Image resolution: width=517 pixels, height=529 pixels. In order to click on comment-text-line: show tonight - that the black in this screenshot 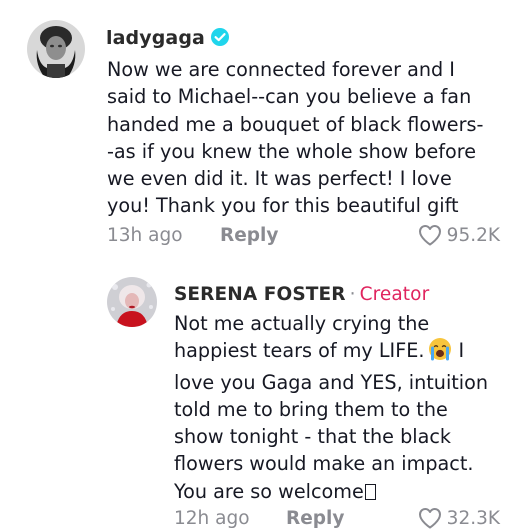, I will do `click(313, 437)`.